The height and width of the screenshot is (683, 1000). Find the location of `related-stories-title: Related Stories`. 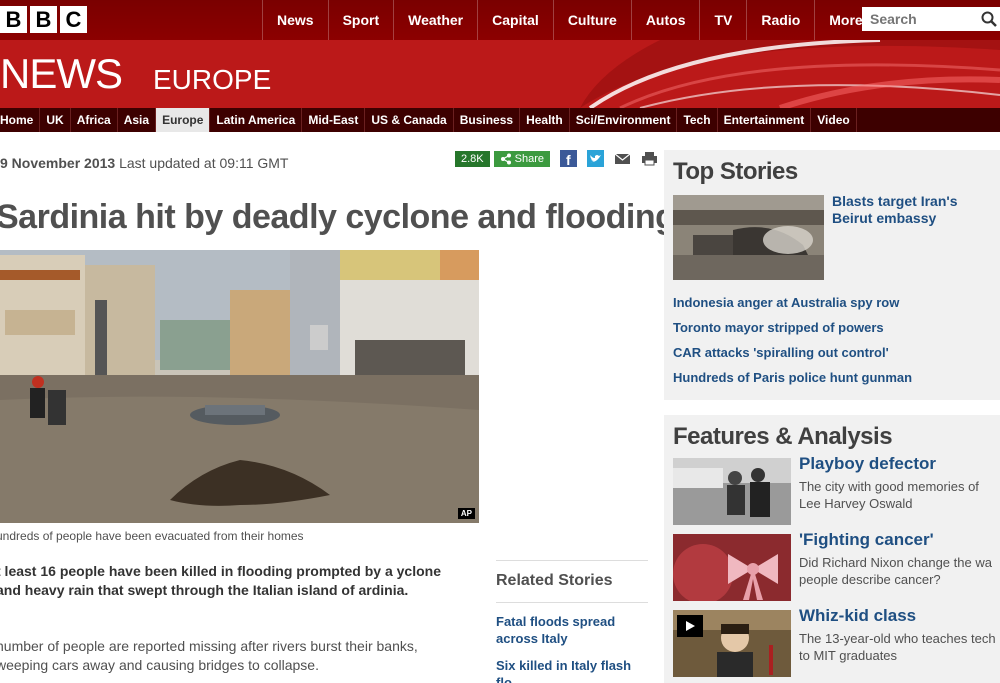

related-stories-title: Related Stories is located at coordinates (554, 580).